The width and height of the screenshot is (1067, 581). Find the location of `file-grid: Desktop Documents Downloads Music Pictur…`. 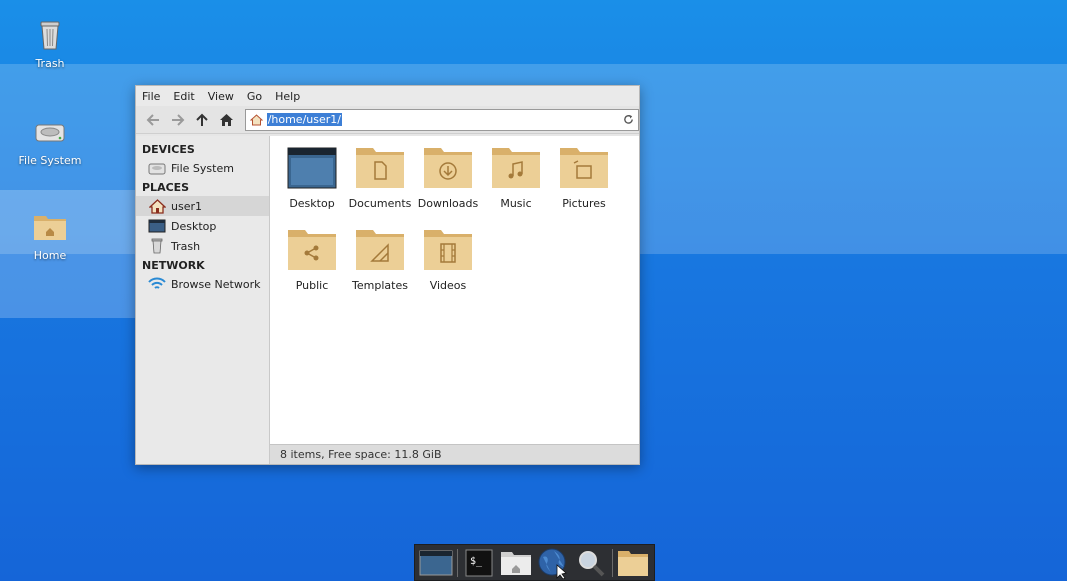

file-grid: Desktop Documents Downloads Music Pictur… is located at coordinates (448, 219).